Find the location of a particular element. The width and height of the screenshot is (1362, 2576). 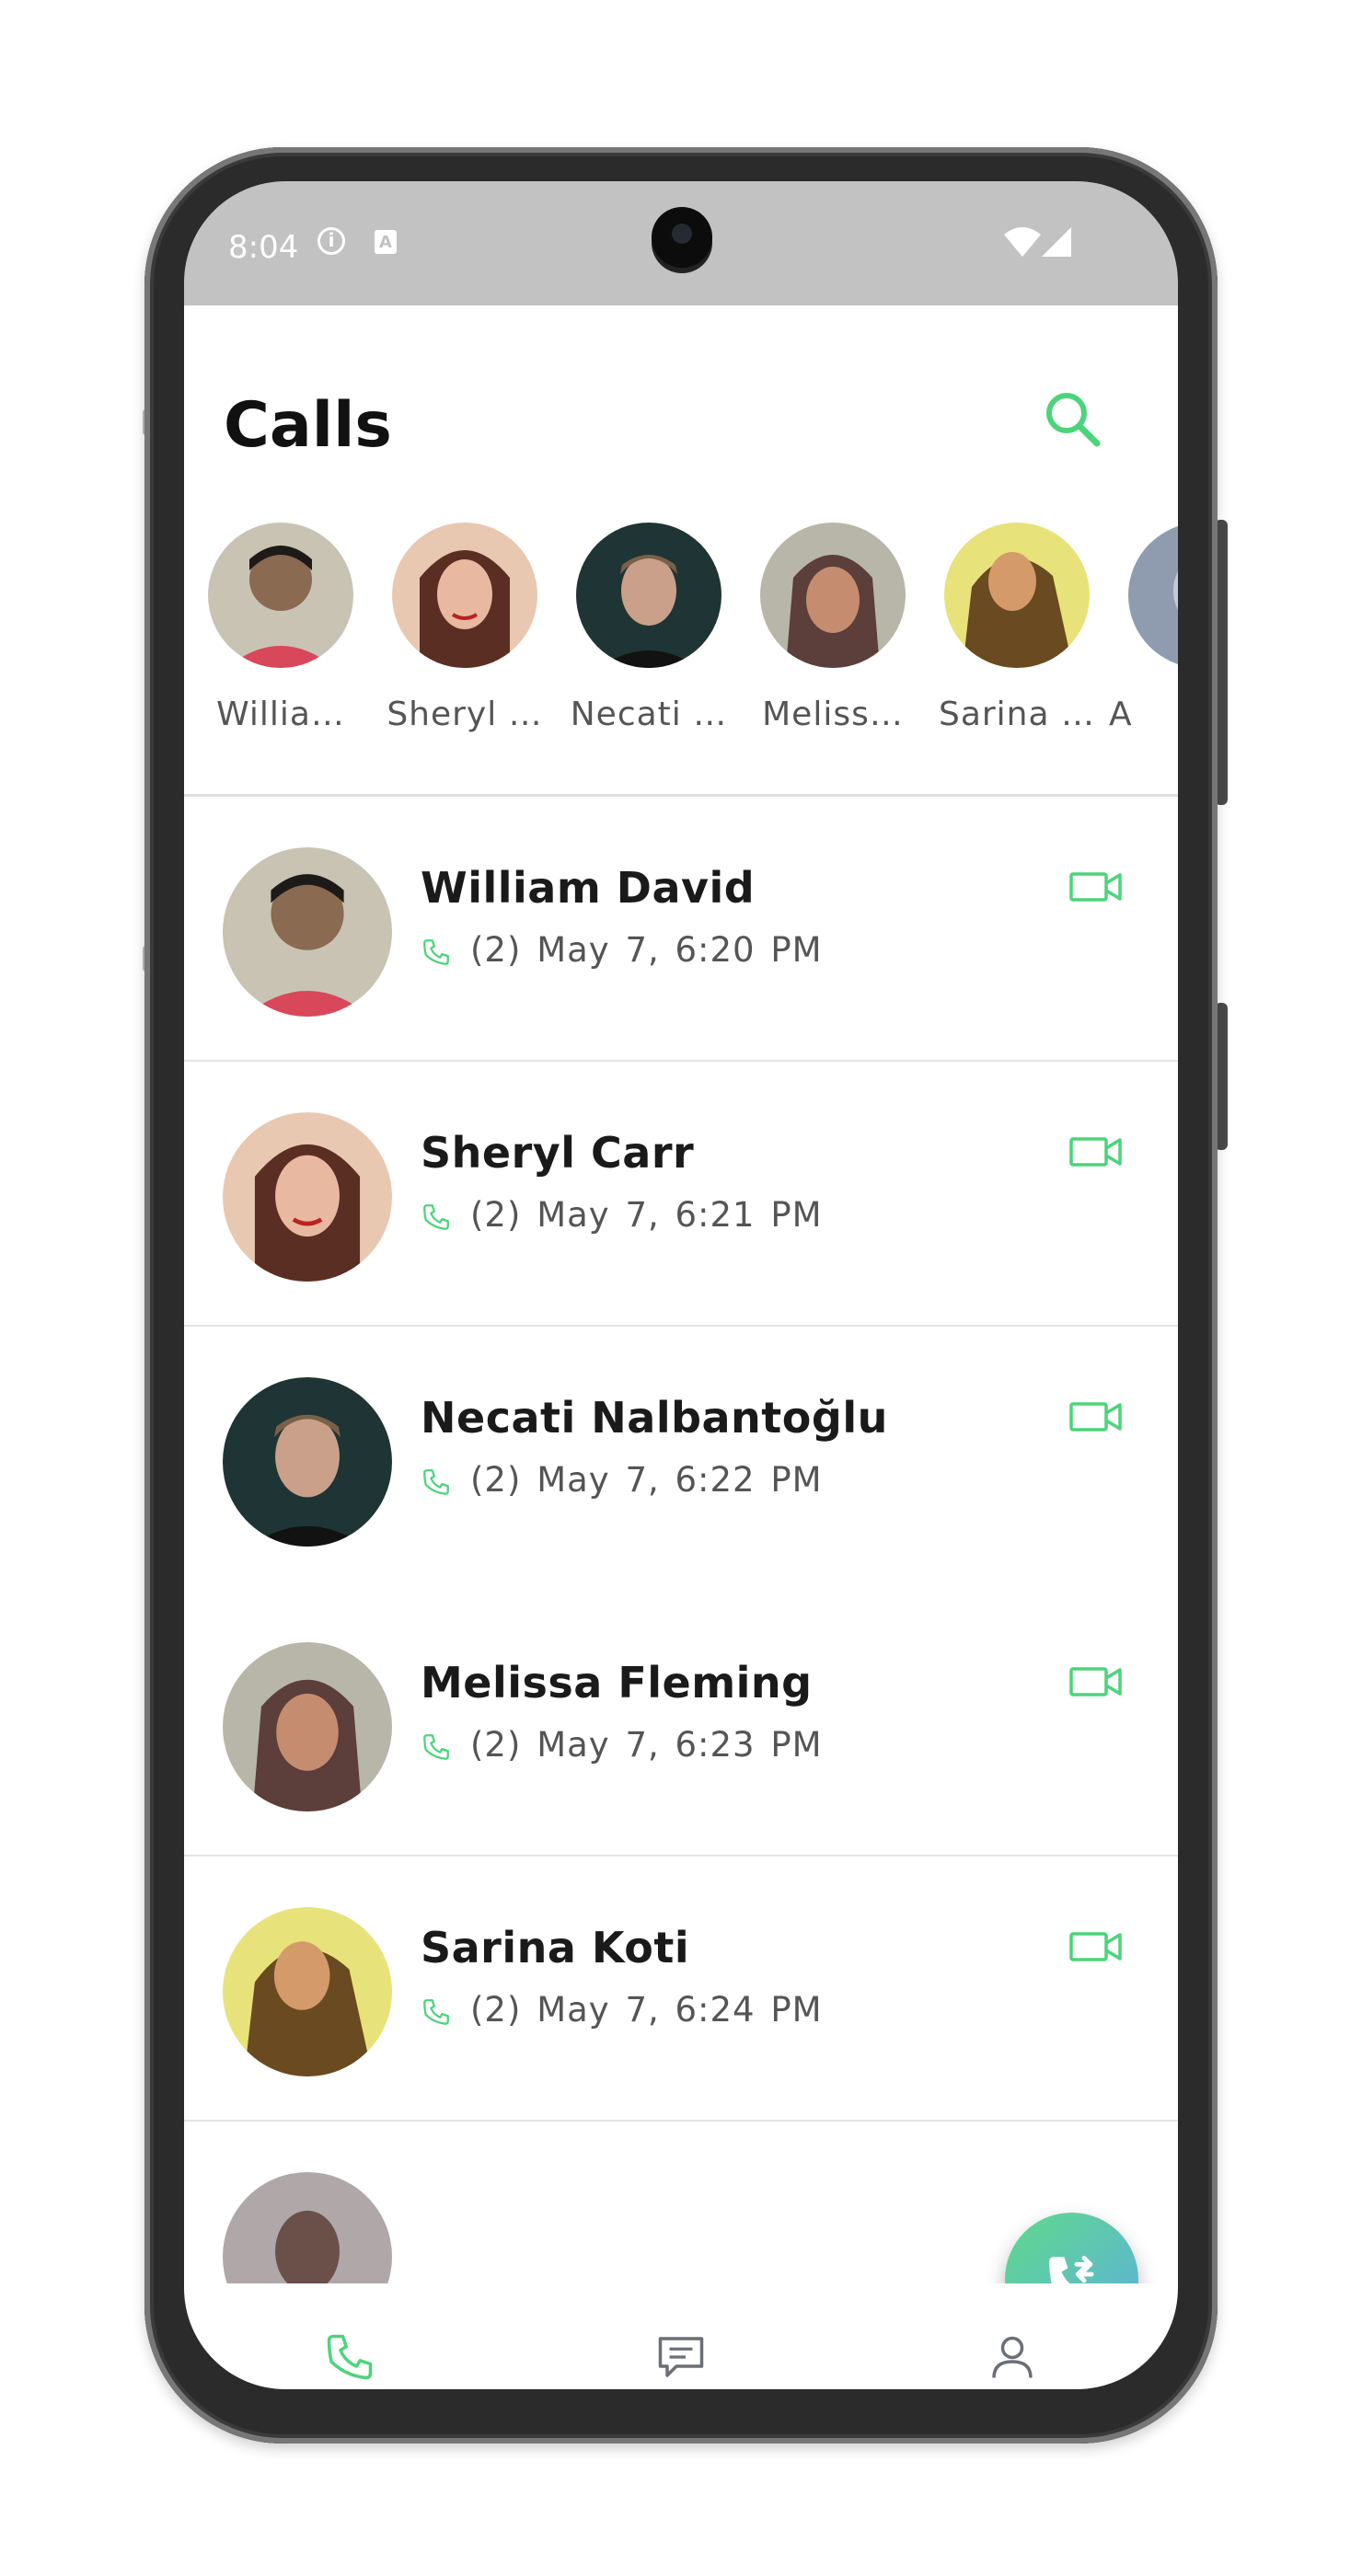

story-item: A is located at coordinates (1143, 628).